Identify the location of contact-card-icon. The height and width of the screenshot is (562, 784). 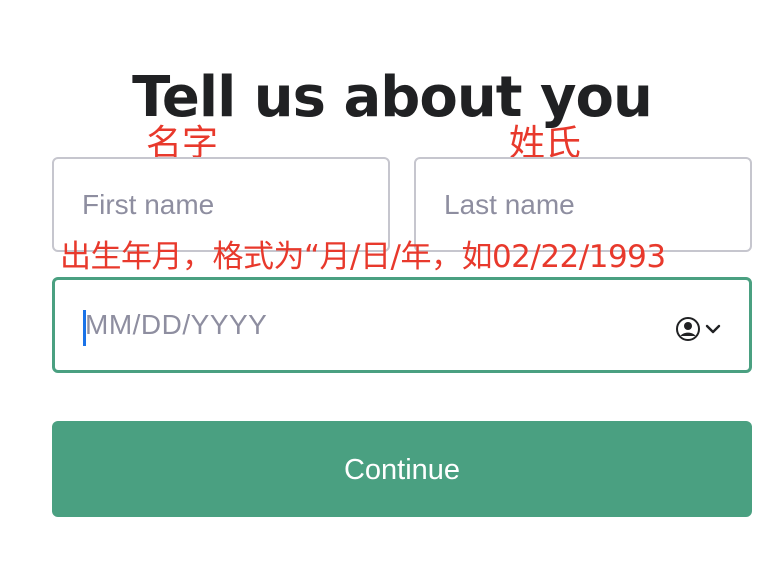
(688, 329).